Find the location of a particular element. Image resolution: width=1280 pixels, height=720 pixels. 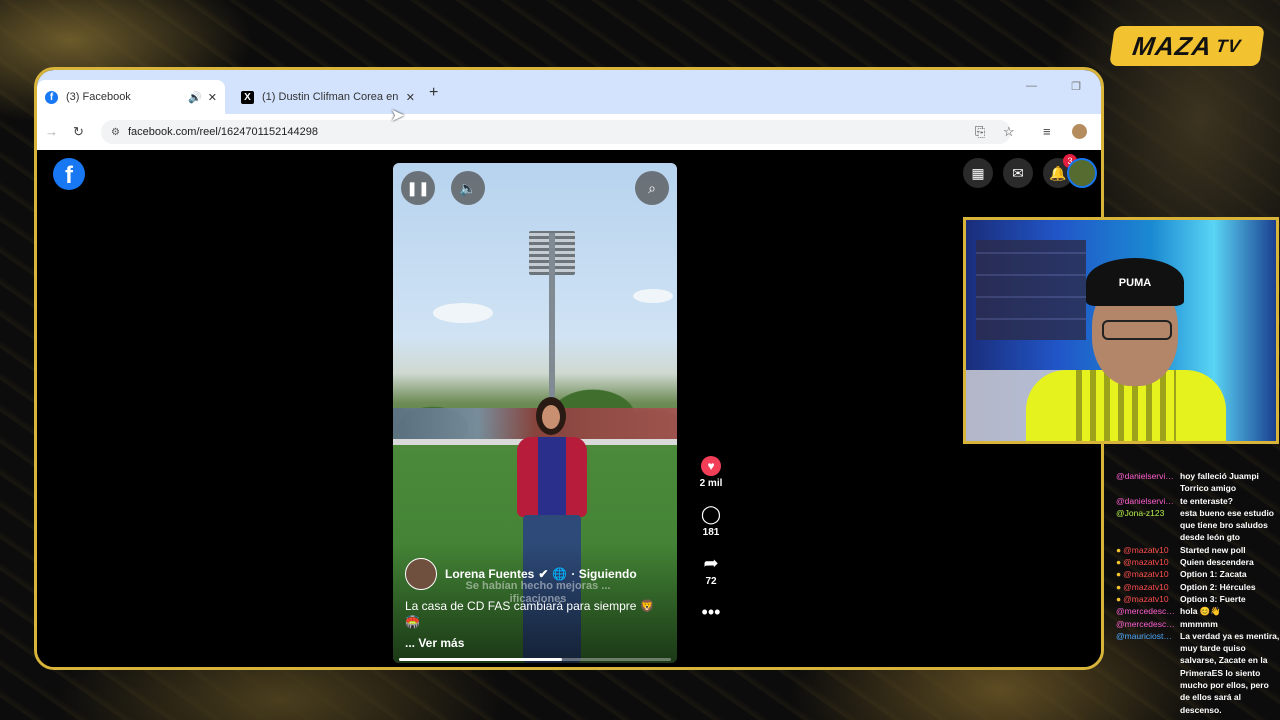

minimize-button: — is located at coordinates (1031, 86).